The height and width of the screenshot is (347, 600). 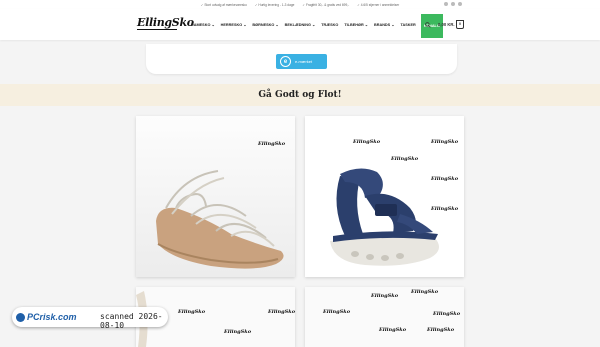 I want to click on emaerket-e-icon: e, so click(x=285, y=61).